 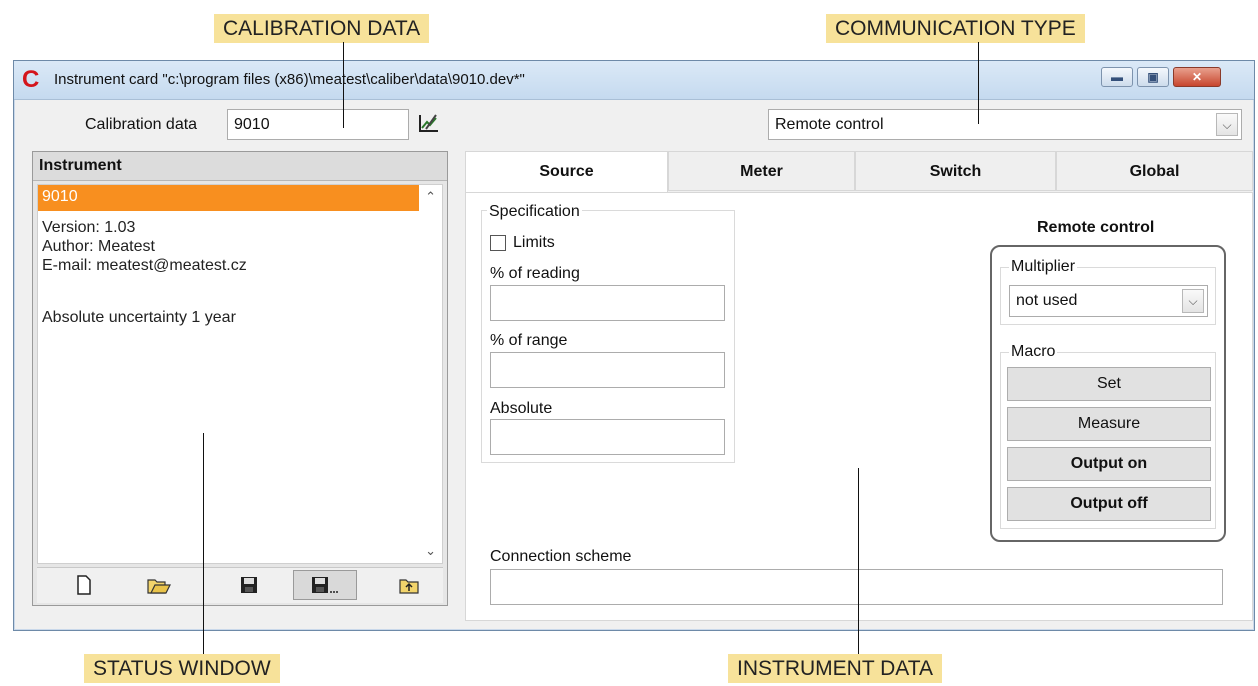 What do you see at coordinates (228, 198) in the screenshot?
I see `selected-instrument: 9010` at bounding box center [228, 198].